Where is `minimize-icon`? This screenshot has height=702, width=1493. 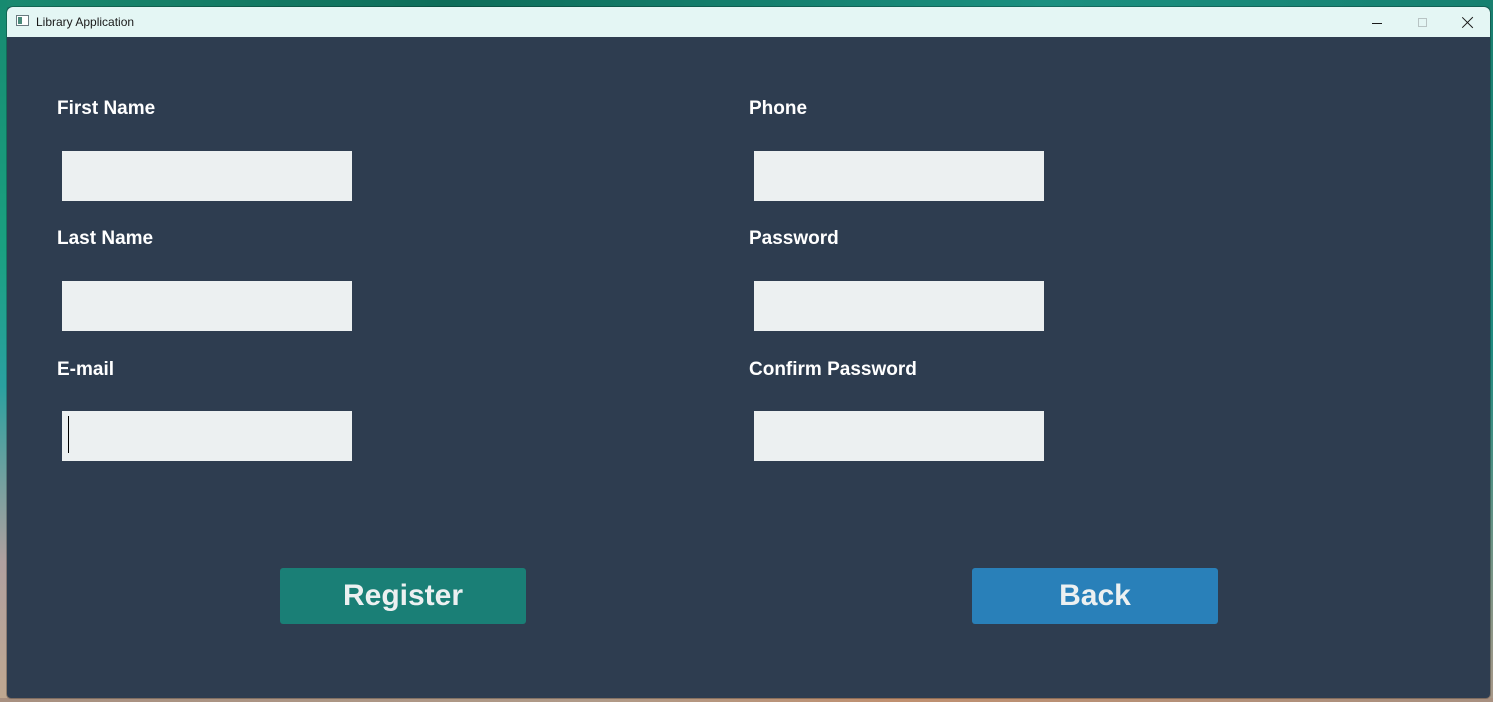
minimize-icon is located at coordinates (1377, 23).